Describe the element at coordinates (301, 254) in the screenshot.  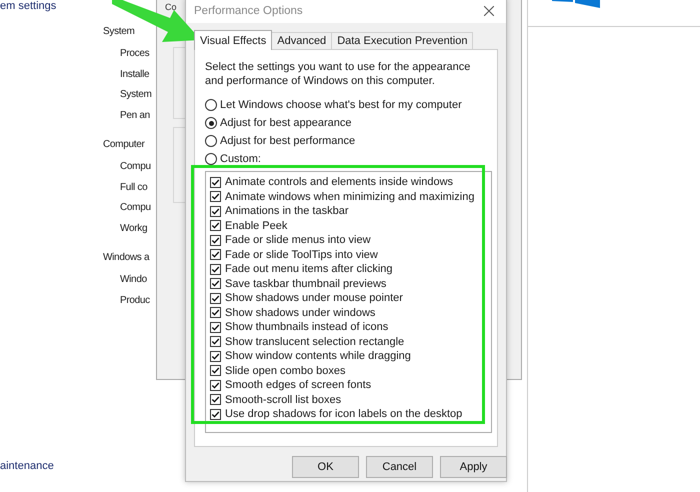
I see `checkbox-label: Fade or slide ToolTips into view` at that location.